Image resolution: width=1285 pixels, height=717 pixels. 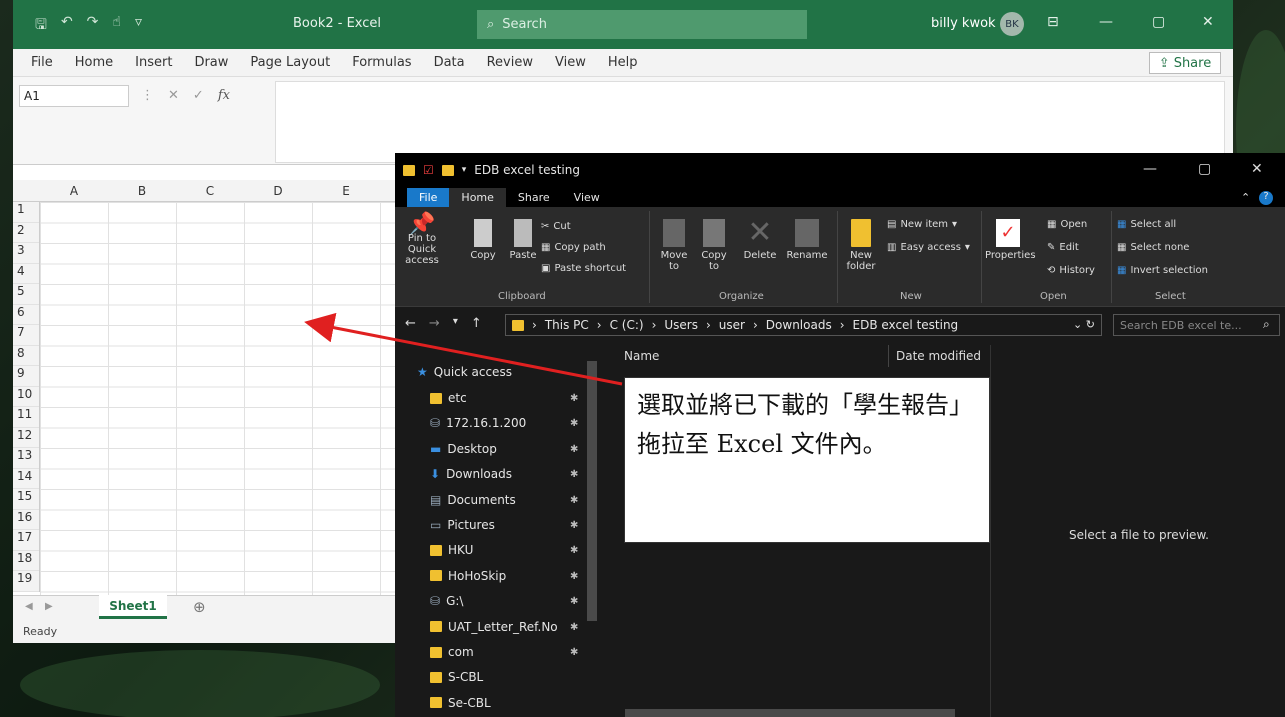 What do you see at coordinates (807, 460) in the screenshot?
I see `instruction-callout: 選取並將已下載的「學生報告」拖拉至 Excel 文件內。` at bounding box center [807, 460].